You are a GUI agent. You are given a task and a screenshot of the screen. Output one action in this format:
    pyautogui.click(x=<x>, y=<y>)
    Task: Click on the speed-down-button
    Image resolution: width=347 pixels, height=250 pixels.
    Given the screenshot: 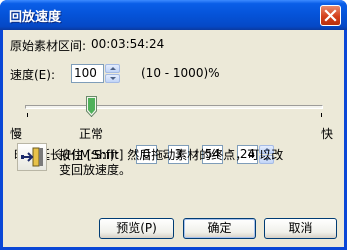 What is the action you would take?
    pyautogui.click(x=112, y=78)
    